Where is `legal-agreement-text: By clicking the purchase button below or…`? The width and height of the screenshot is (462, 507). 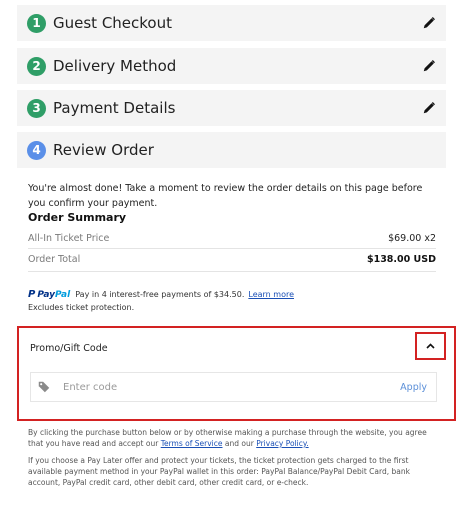
legal-agreement-text: By clicking the purchase button below or… is located at coordinates (227, 438).